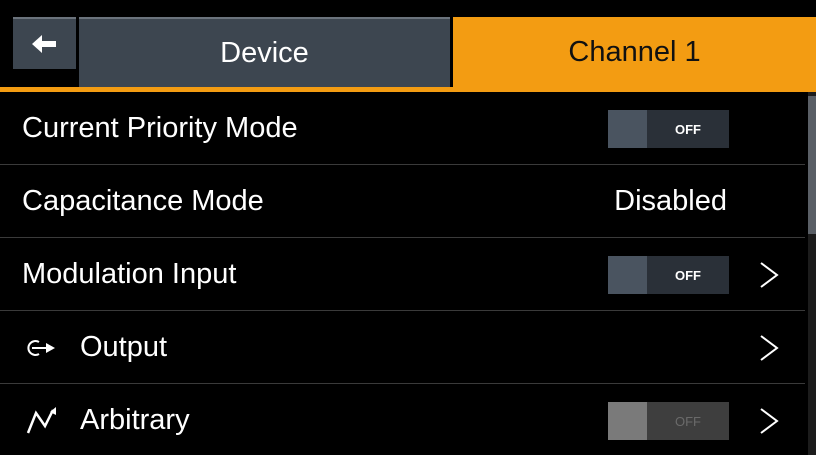 The image size is (816, 455). I want to click on tab-channel-1: Channel 1, so click(634, 52).